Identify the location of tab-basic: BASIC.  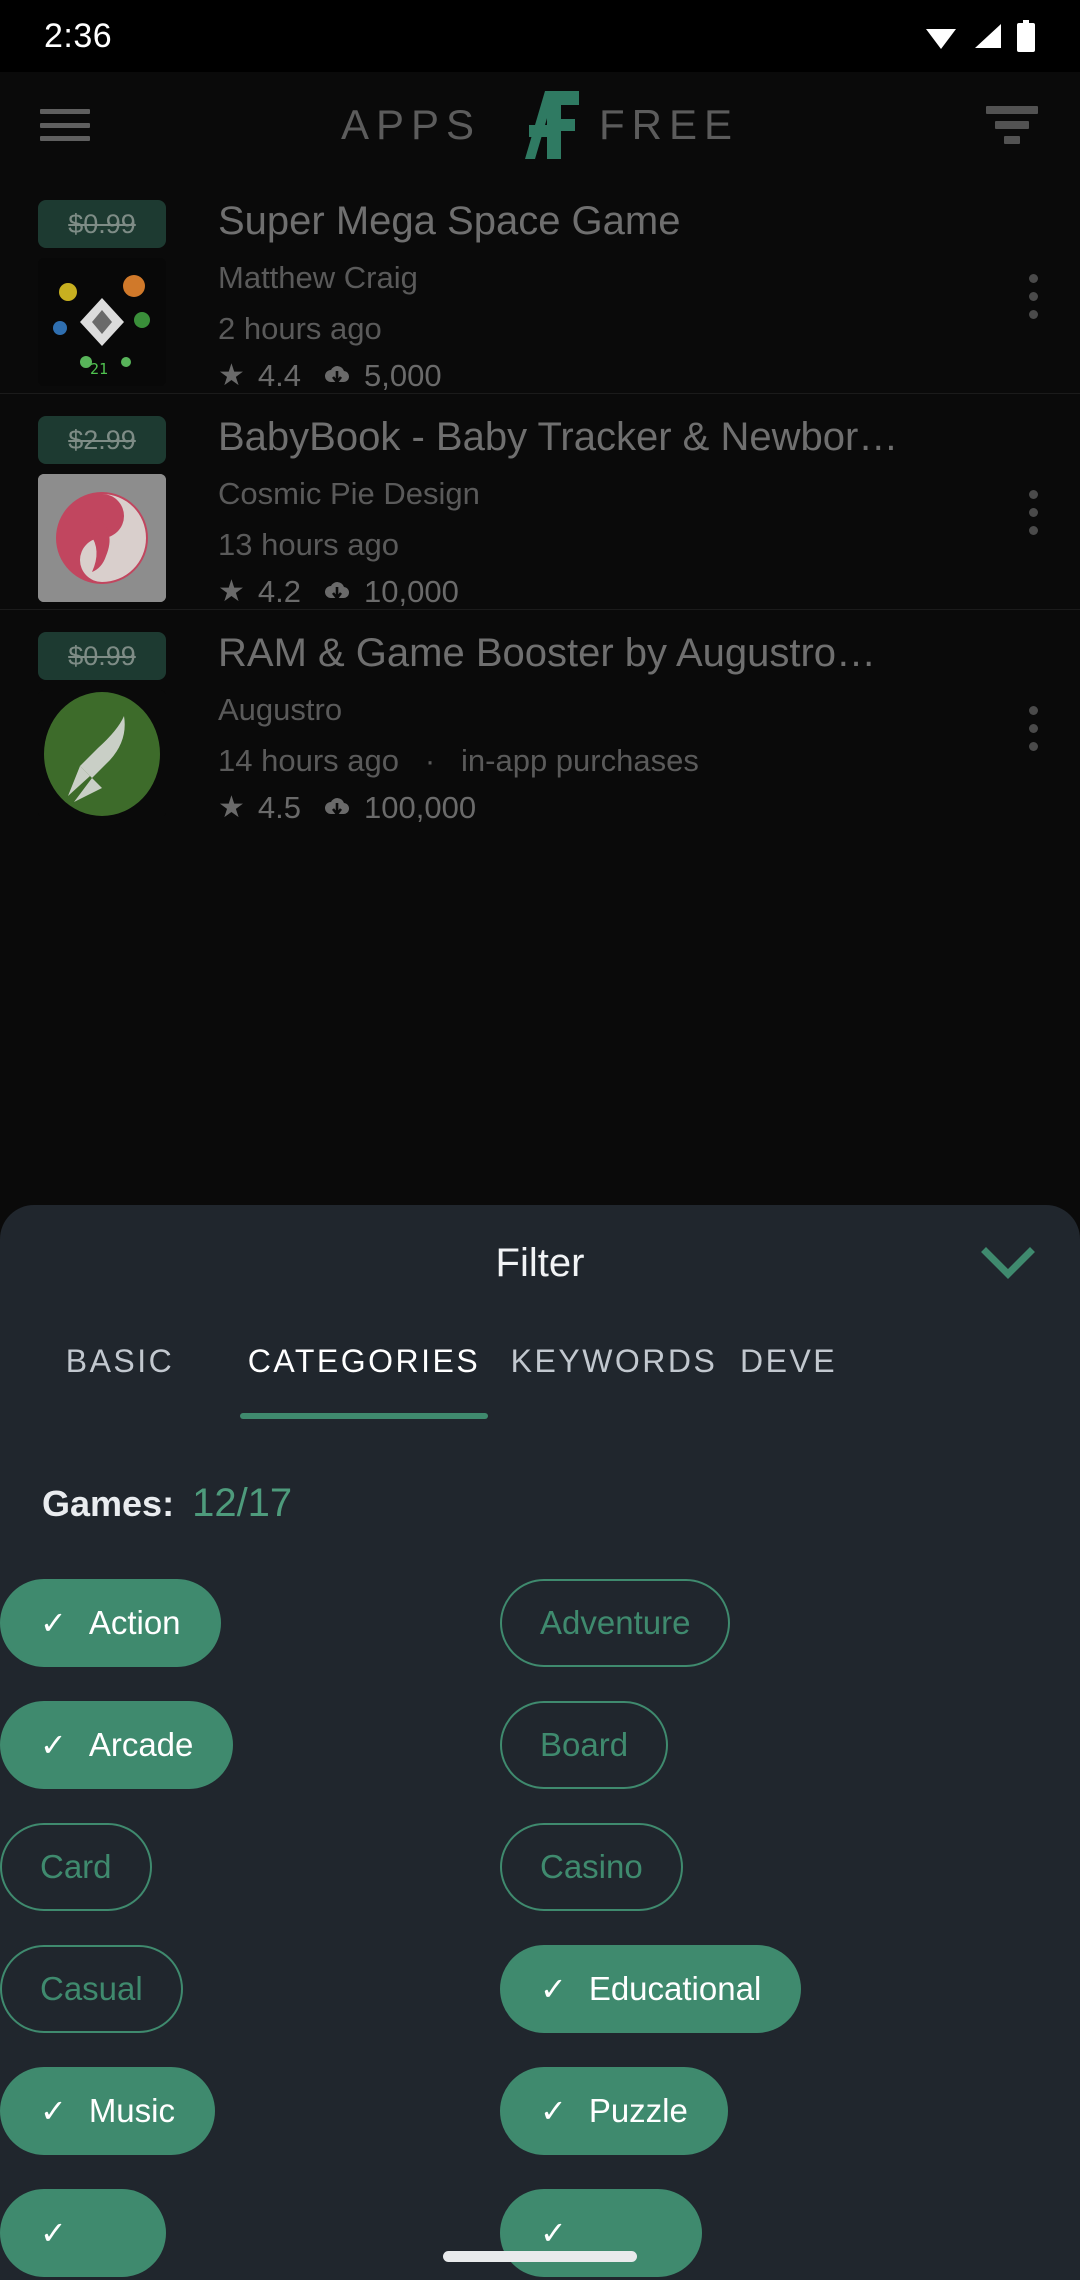
(120, 1370).